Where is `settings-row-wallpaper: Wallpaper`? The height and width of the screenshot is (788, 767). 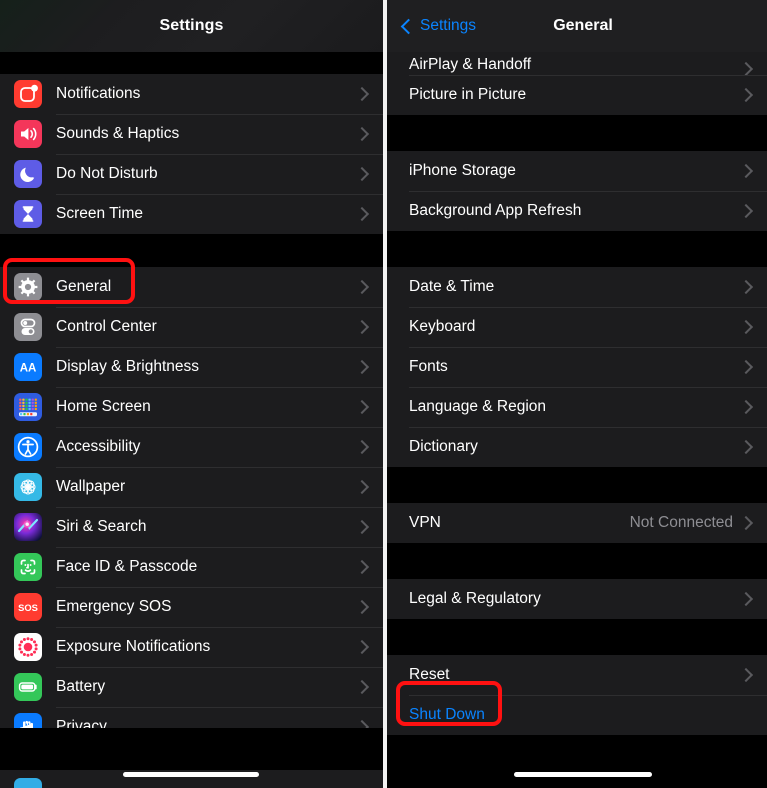
settings-row-wallpaper: Wallpaper is located at coordinates (191, 487).